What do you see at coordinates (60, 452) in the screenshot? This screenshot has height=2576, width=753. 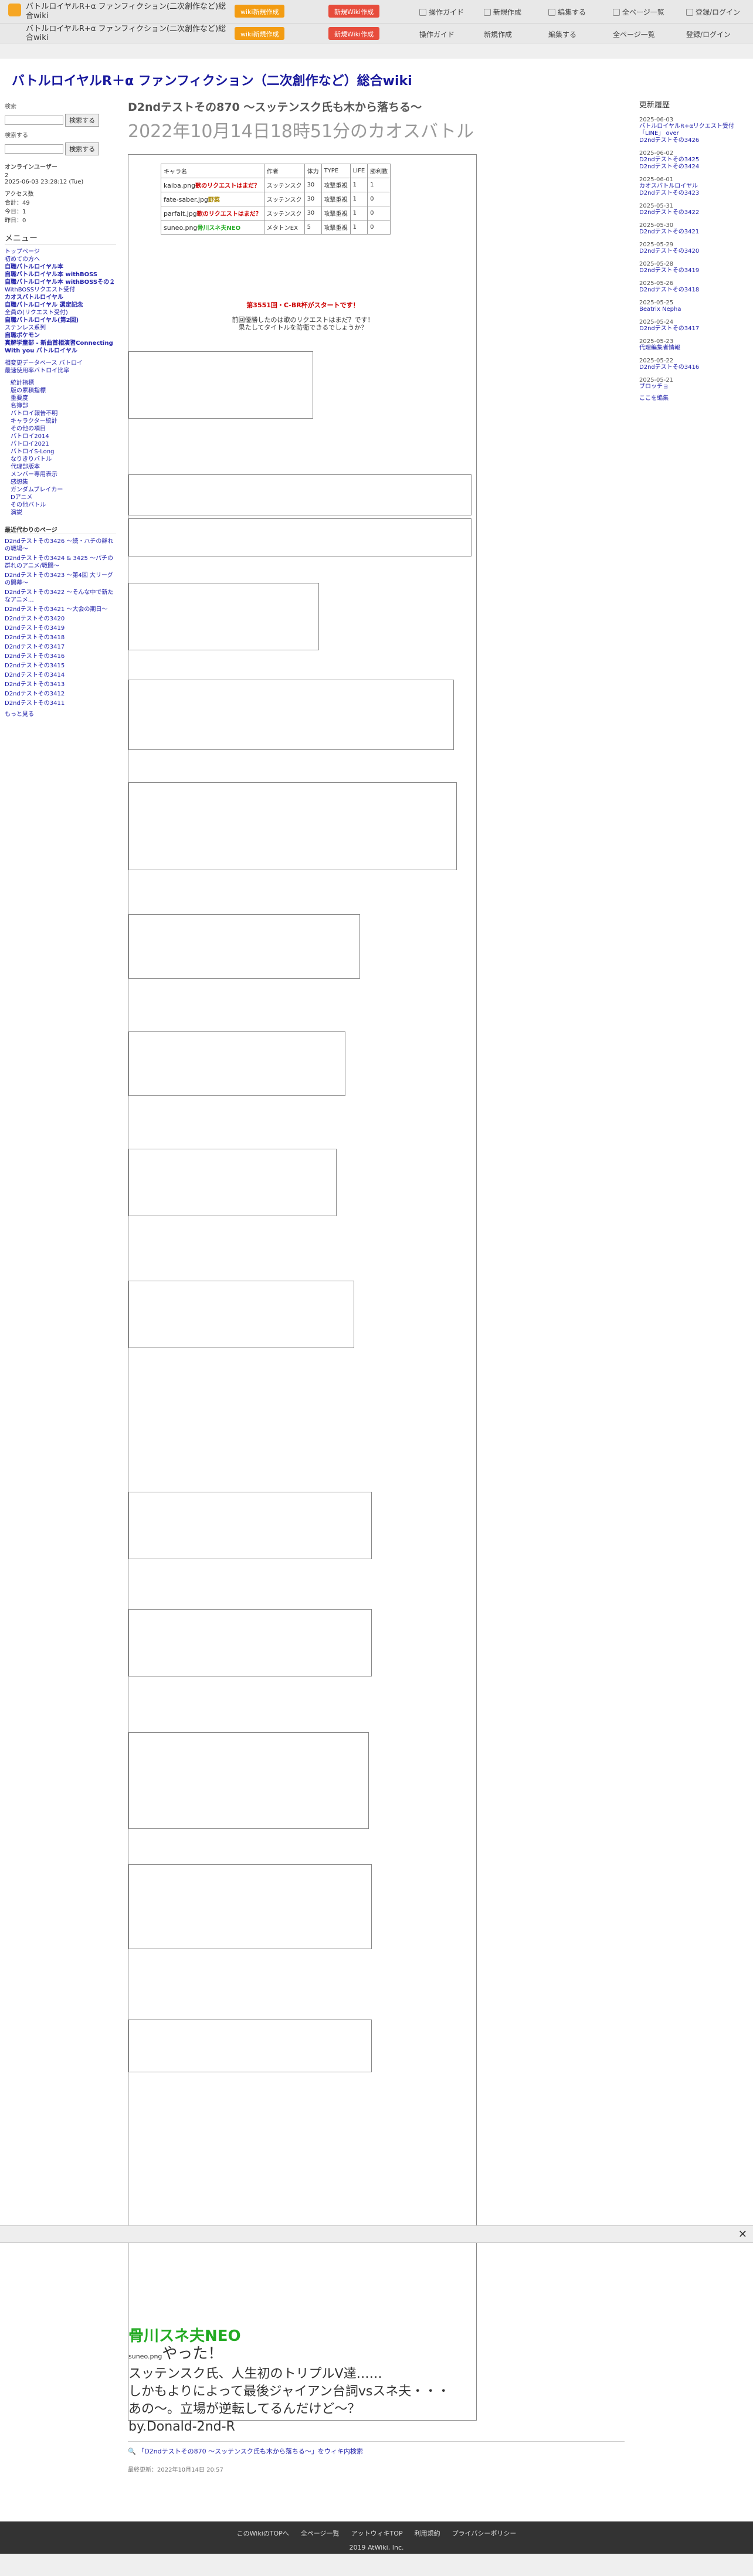 I see `menu2-item: バトロイS-Long` at bounding box center [60, 452].